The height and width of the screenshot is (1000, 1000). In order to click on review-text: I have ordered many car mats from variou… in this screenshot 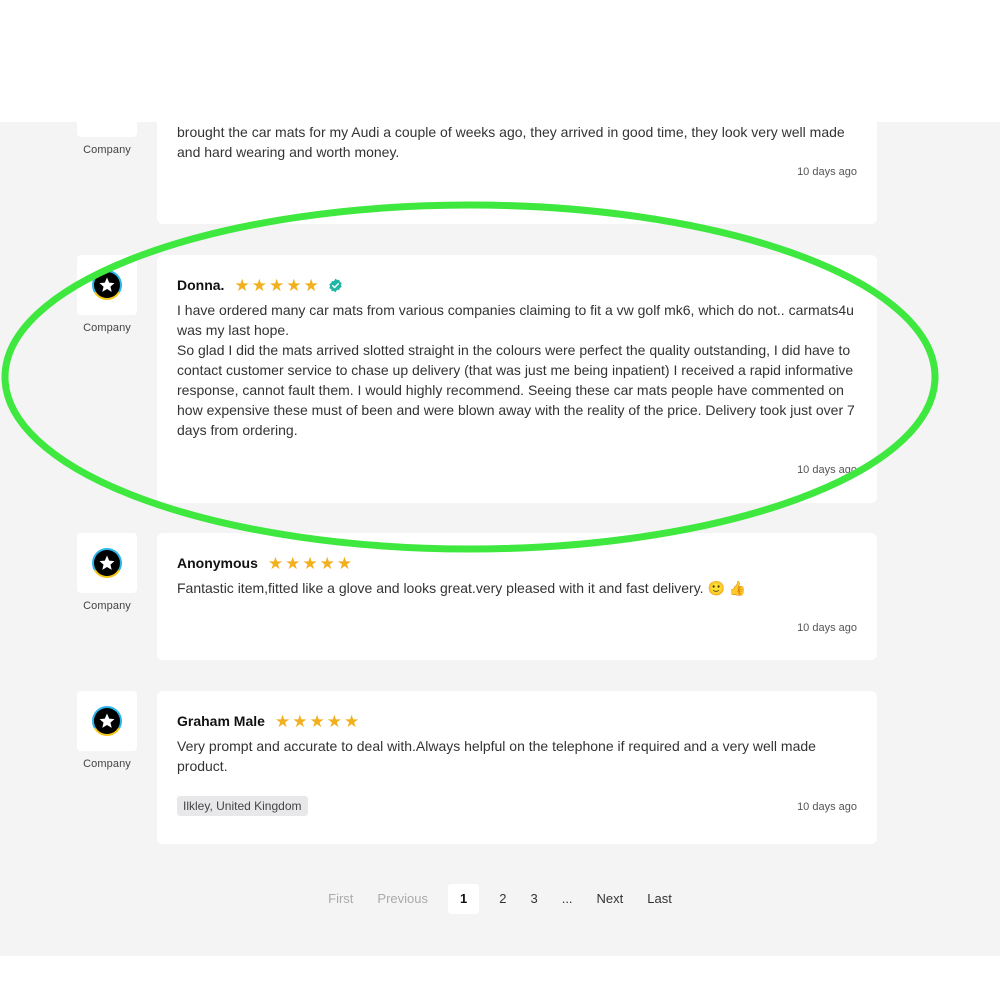, I will do `click(517, 370)`.